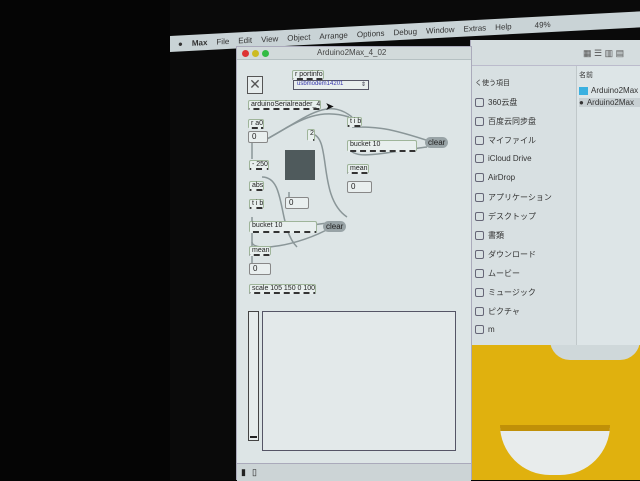 The height and width of the screenshot is (481, 640). Describe the element at coordinates (246, 472) in the screenshot. I see `lock-icon: ▮` at that location.